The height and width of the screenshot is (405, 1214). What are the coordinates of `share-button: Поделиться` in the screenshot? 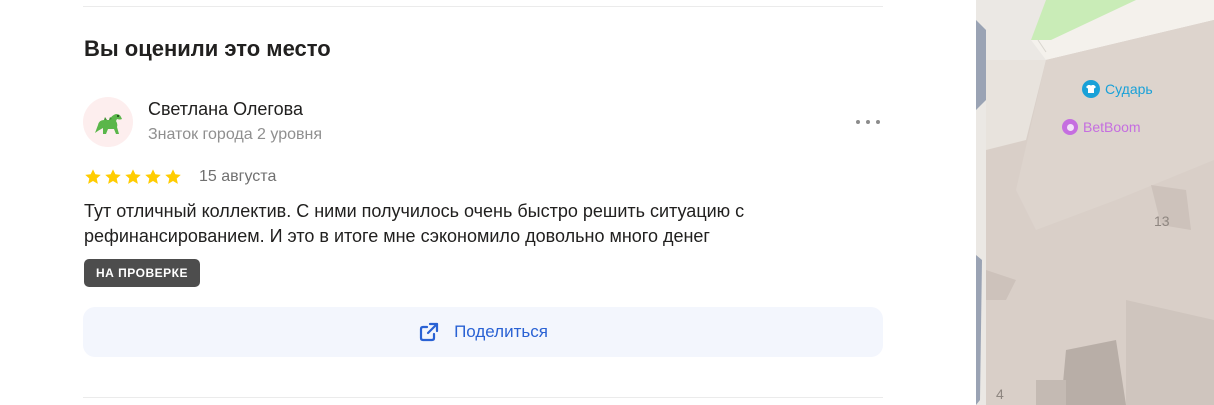 It's located at (483, 332).